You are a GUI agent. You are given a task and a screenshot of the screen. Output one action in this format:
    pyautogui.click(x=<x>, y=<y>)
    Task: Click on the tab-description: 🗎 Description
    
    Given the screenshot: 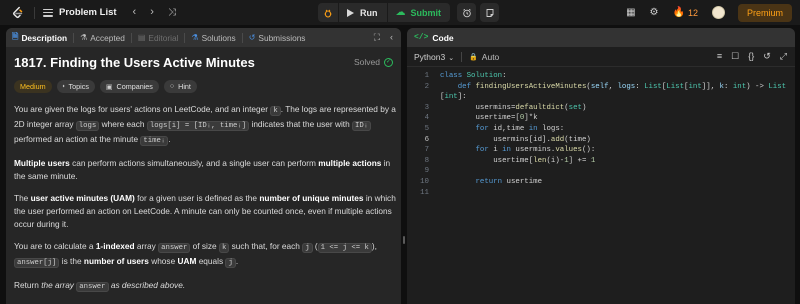 What is the action you would take?
    pyautogui.click(x=39, y=38)
    